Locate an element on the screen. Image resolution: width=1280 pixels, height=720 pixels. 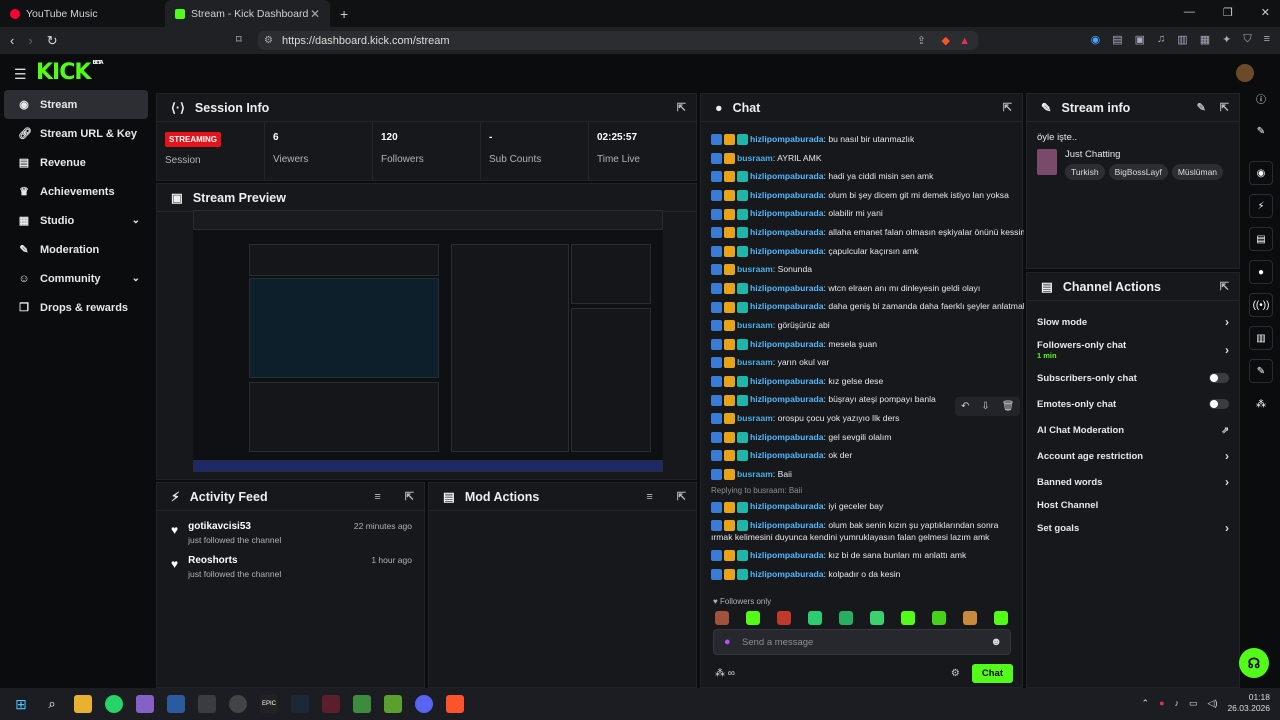
tray-app-icon: ● is located at coordinates (1161, 703).